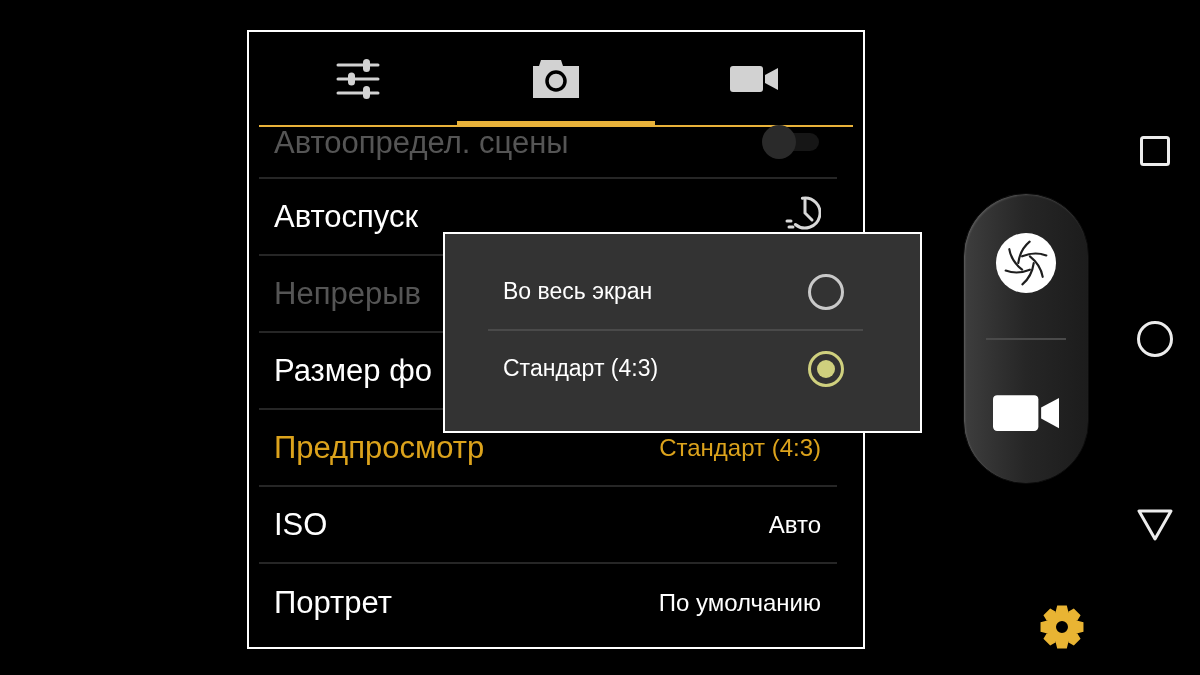  What do you see at coordinates (794, 524) in the screenshot?
I see `setting-value: Авто` at bounding box center [794, 524].